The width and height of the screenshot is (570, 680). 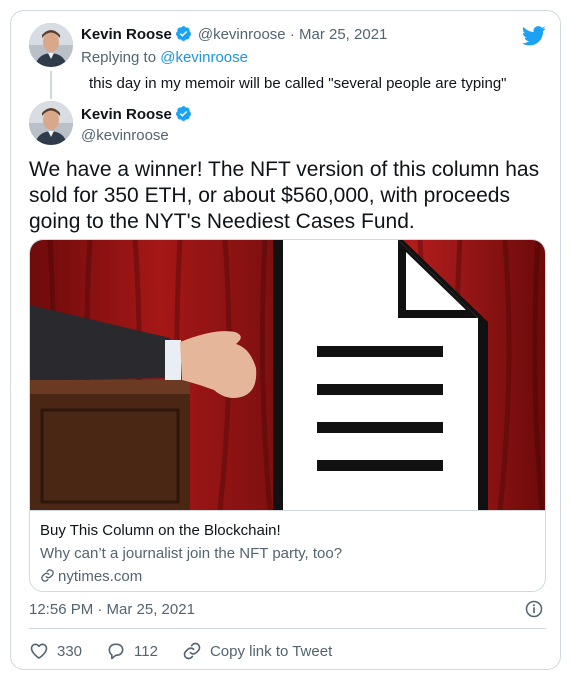 What do you see at coordinates (55, 651) in the screenshot?
I see `like-button: 330` at bounding box center [55, 651].